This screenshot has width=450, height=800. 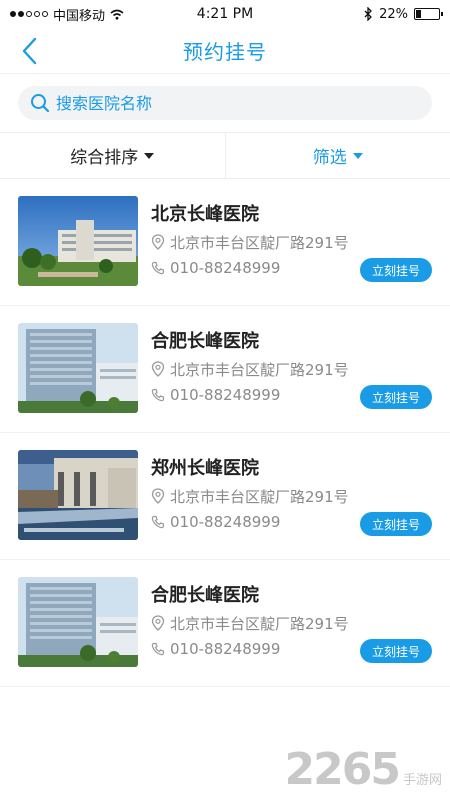 I want to click on search-box, so click(x=225, y=103).